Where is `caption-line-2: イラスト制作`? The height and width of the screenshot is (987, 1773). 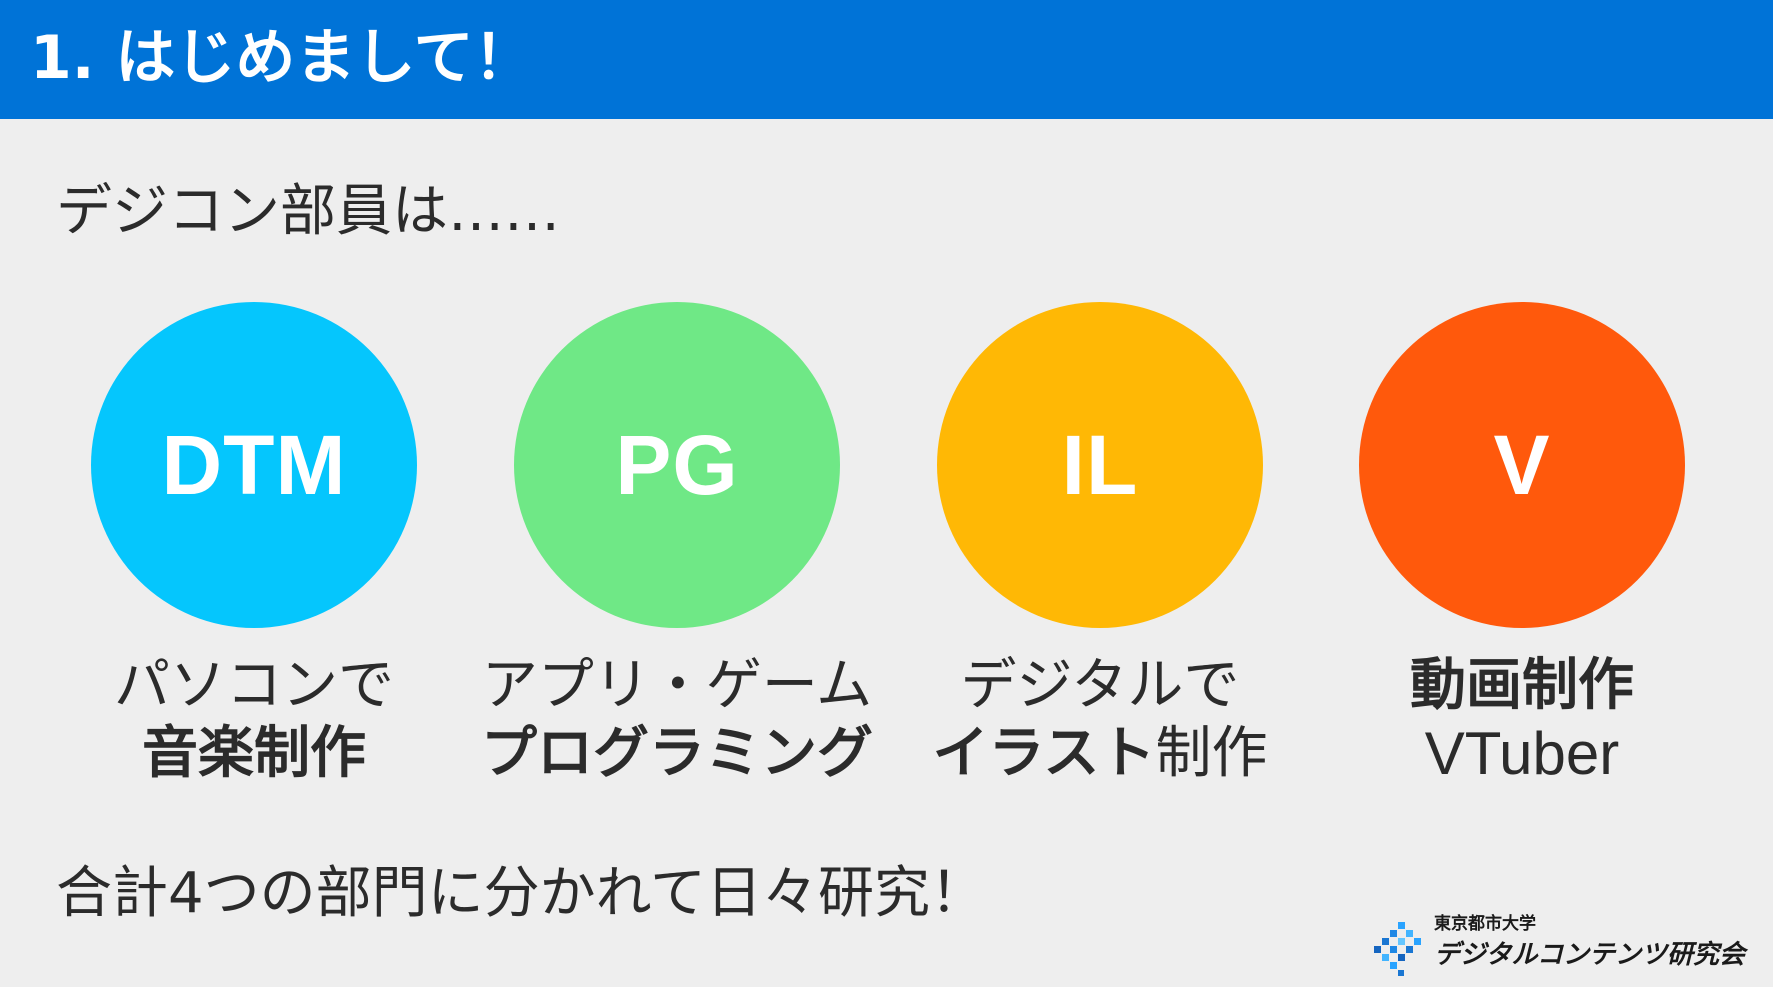 caption-line-2: イラスト制作 is located at coordinates (1100, 754).